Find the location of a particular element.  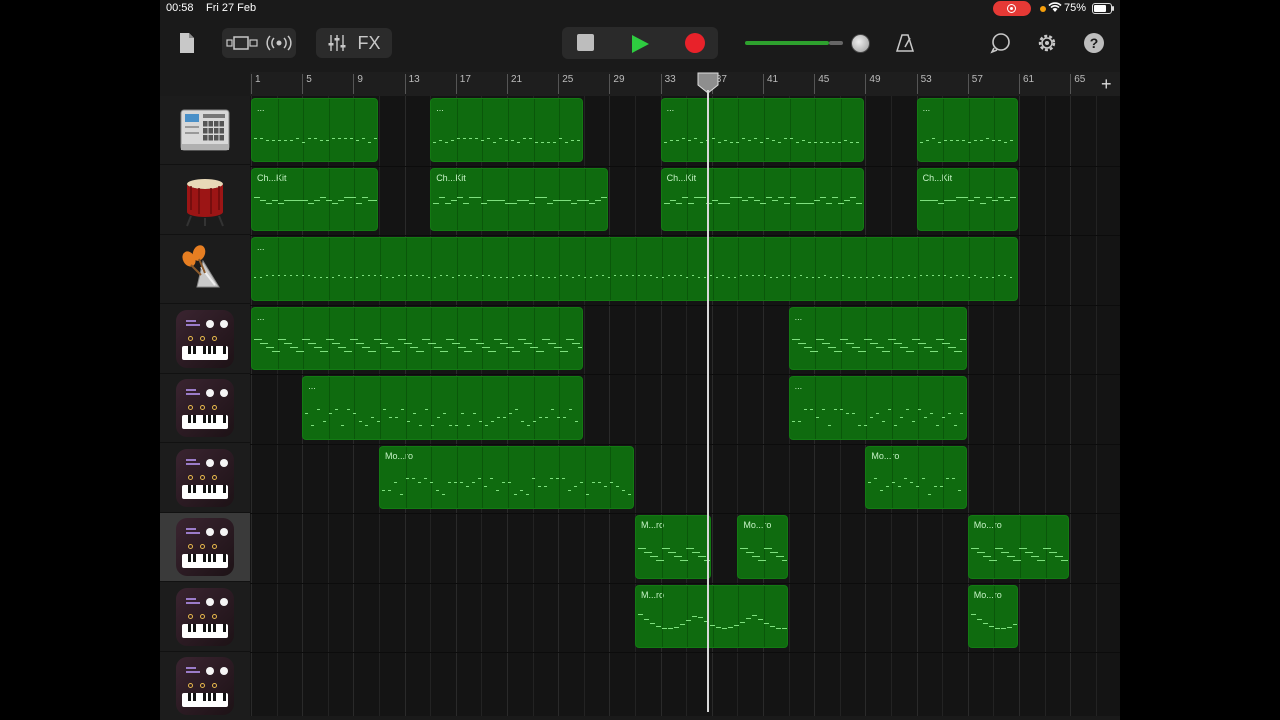

metronome-icon is located at coordinates (905, 43).